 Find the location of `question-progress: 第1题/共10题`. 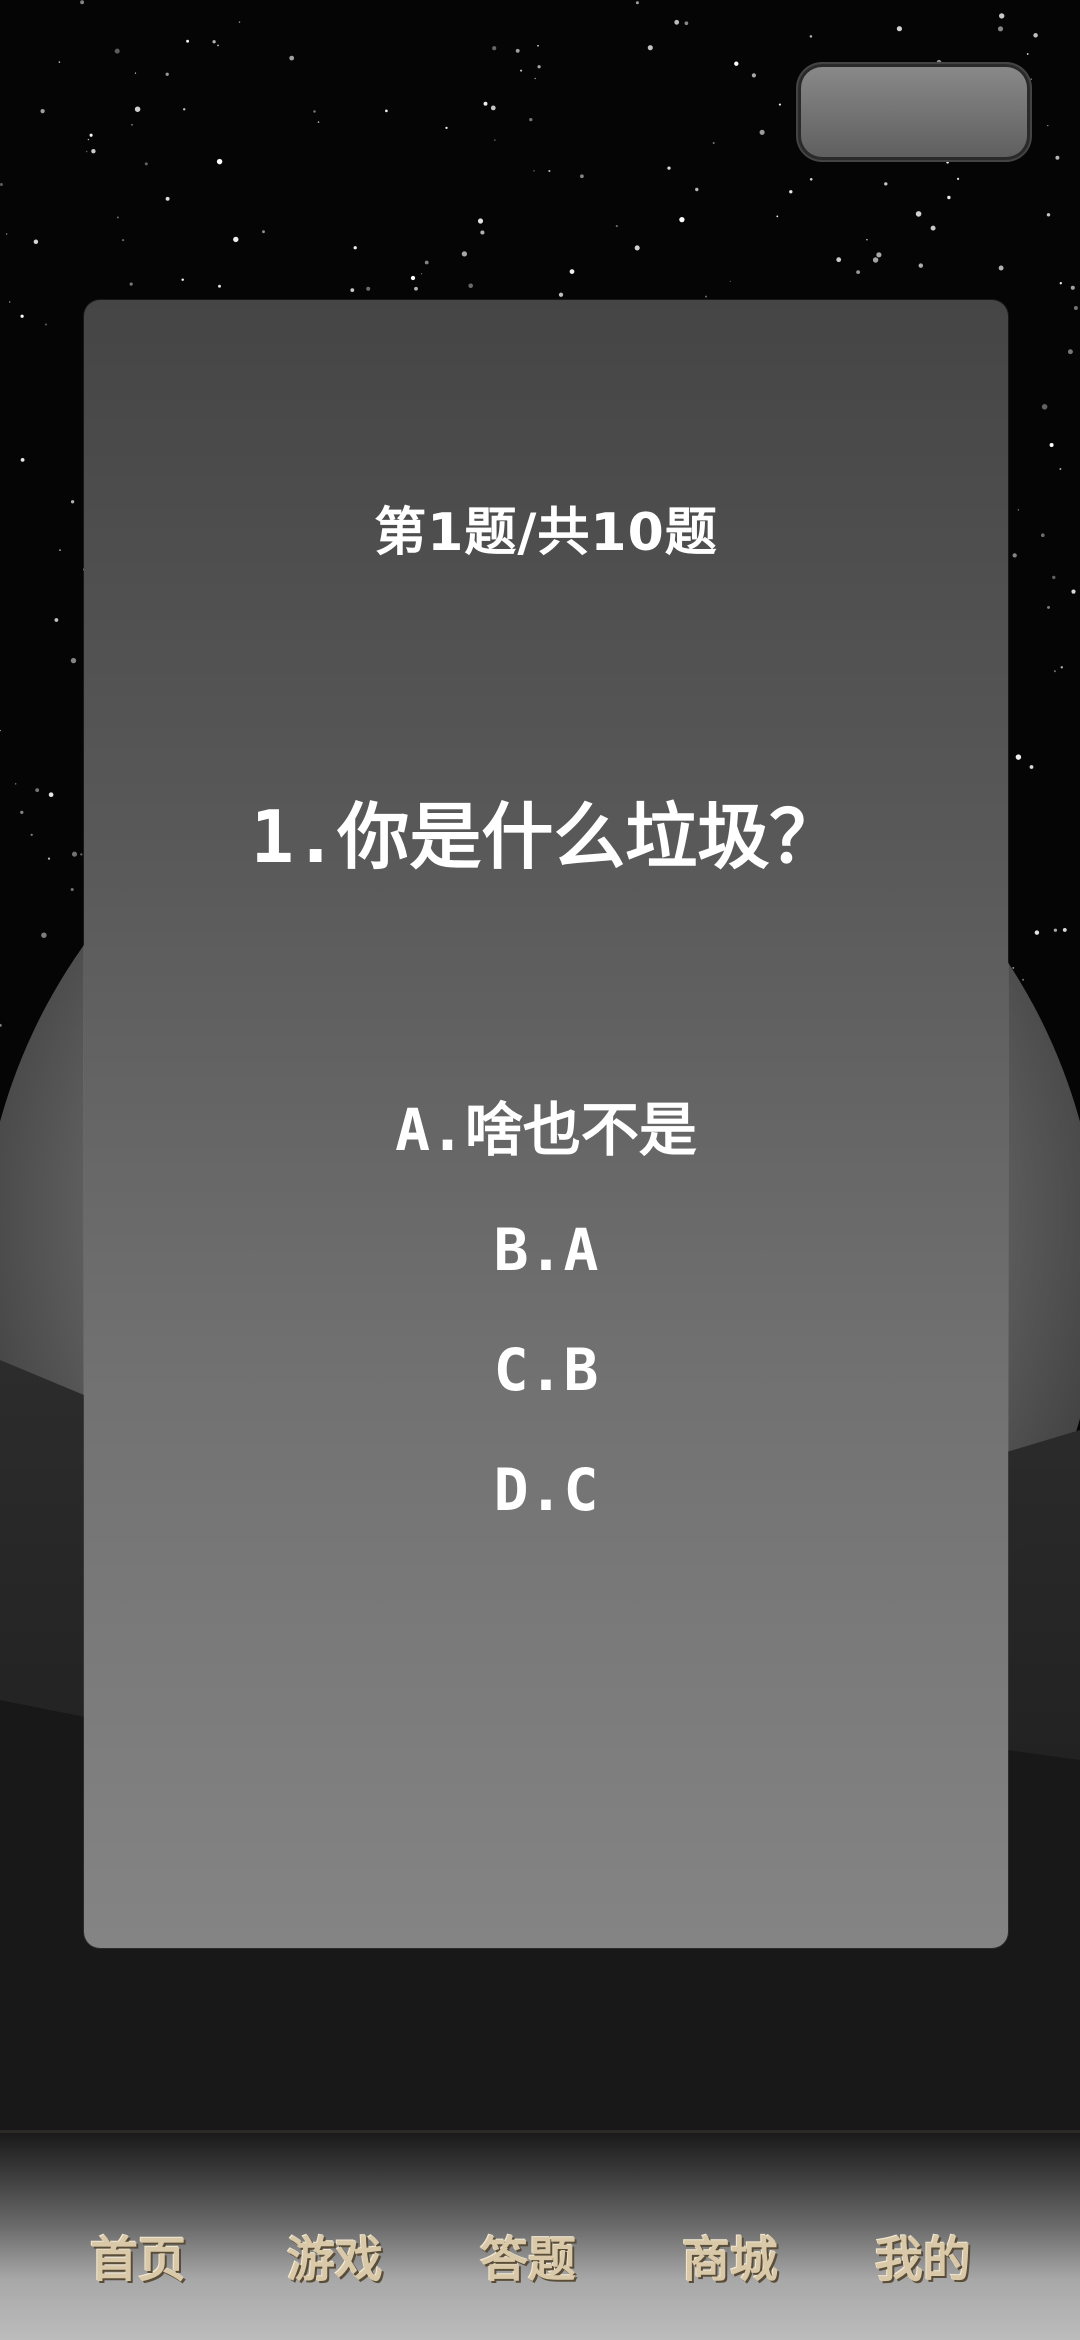

question-progress: 第1题/共10题 is located at coordinates (546, 533).